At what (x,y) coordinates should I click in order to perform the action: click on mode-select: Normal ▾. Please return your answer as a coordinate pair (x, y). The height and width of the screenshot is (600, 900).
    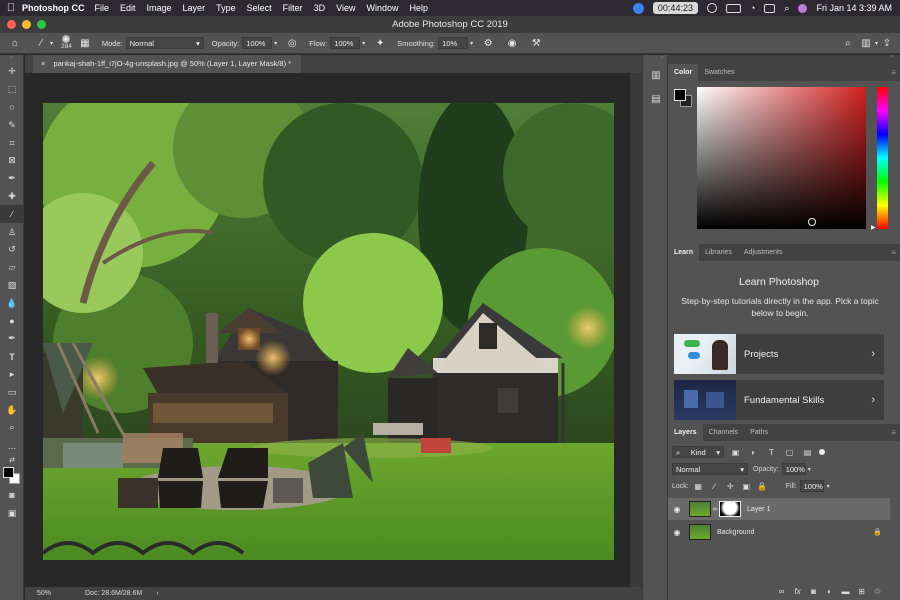
    Looking at the image, I should click on (164, 43).